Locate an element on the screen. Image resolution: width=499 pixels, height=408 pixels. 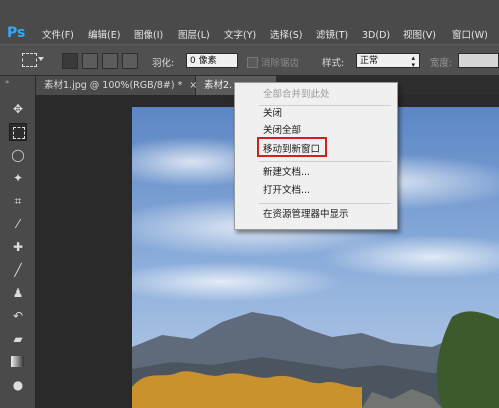
brush-icon: ╱ is located at coordinates (18, 270).